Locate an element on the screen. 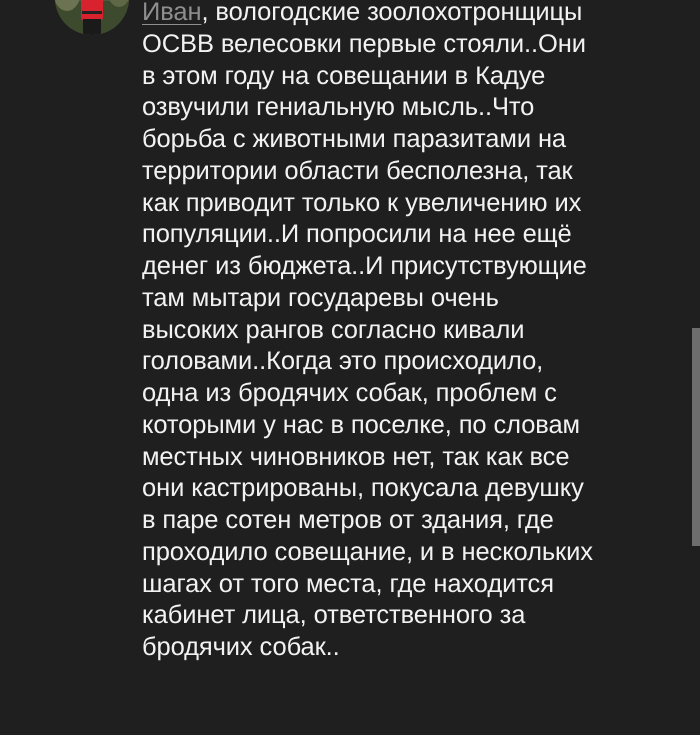 Image resolution: width=700 pixels, height=735 pixels. scrollbar is located at coordinates (696, 437).